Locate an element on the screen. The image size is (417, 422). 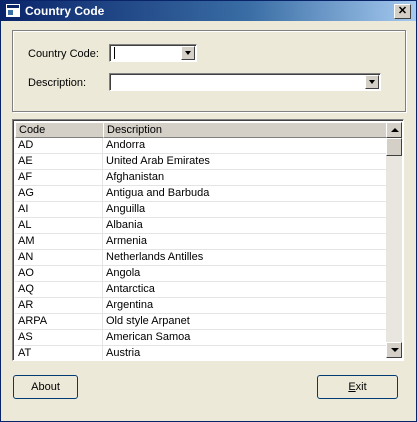
description-label: Description: is located at coordinates (57, 83).